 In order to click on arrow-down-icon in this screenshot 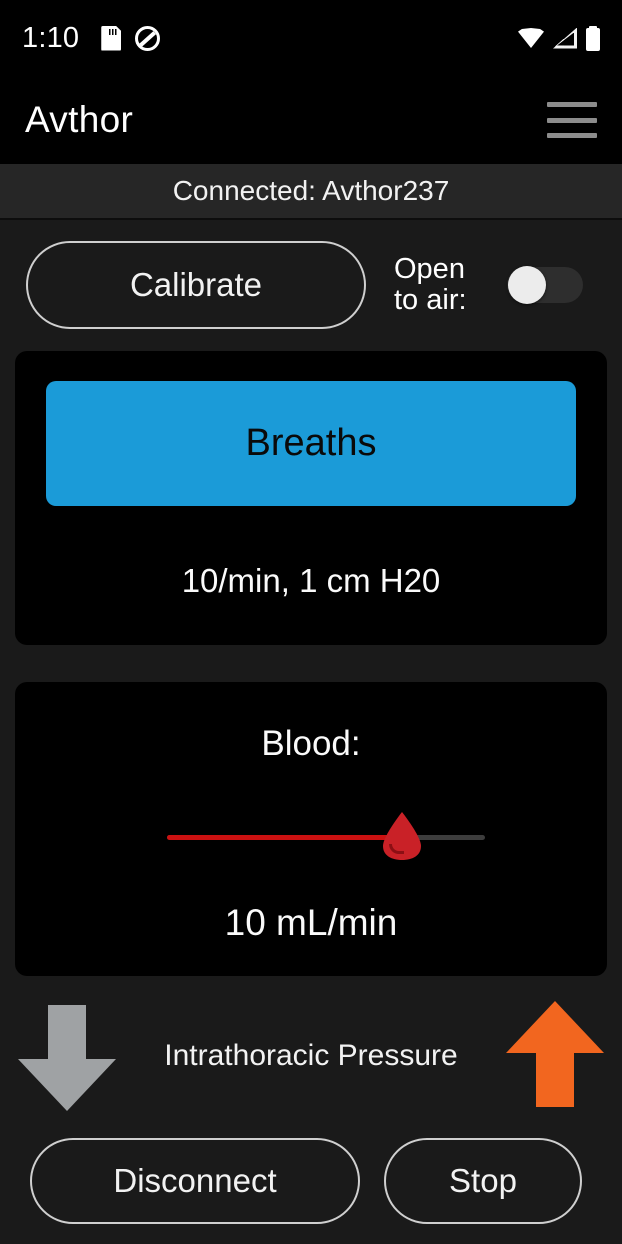, I will do `click(67, 1056)`.